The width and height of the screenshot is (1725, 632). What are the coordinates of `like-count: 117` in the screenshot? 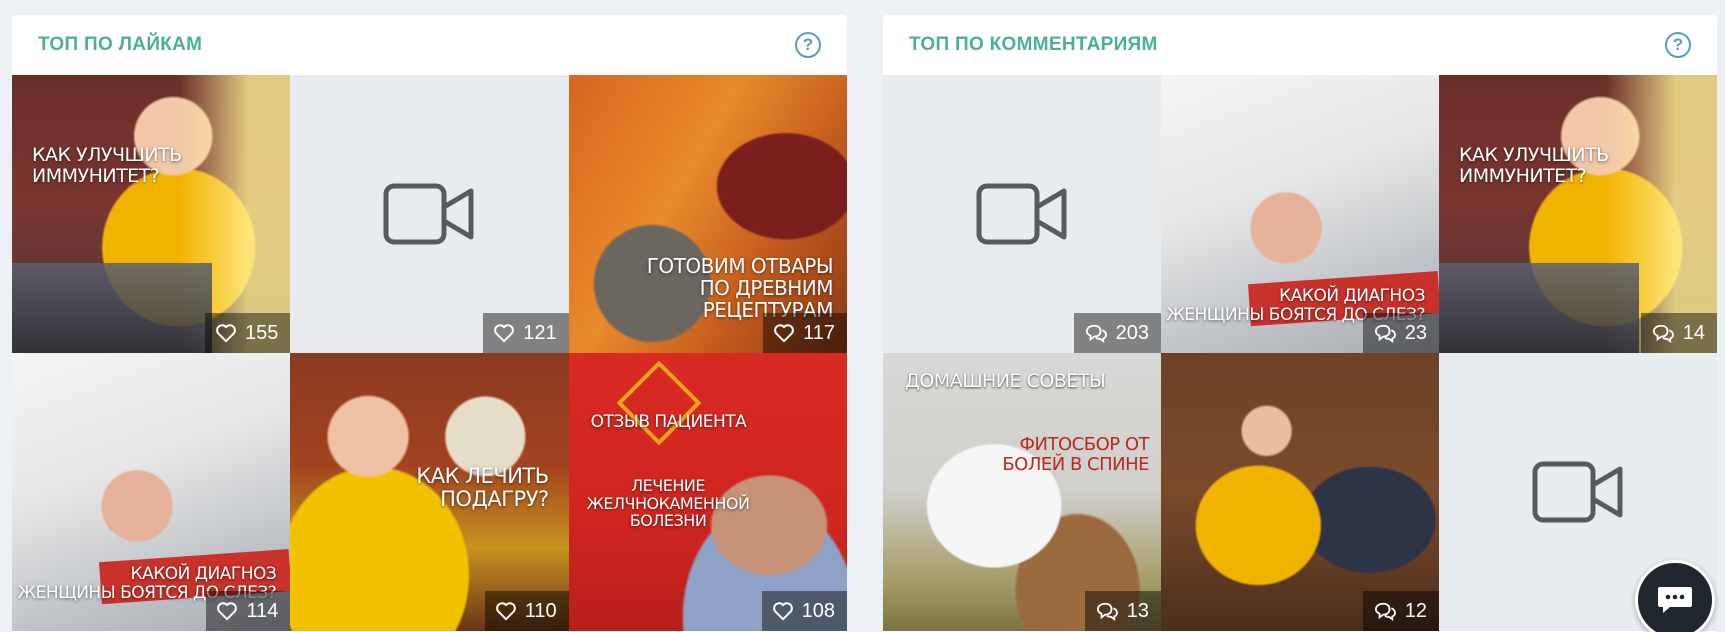 It's located at (819, 332).